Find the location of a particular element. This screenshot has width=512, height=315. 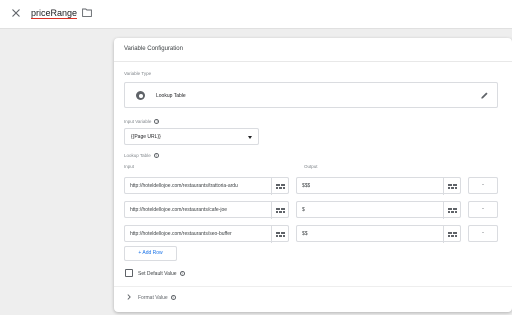

variable-type-selector: Lookup Table is located at coordinates (311, 95).